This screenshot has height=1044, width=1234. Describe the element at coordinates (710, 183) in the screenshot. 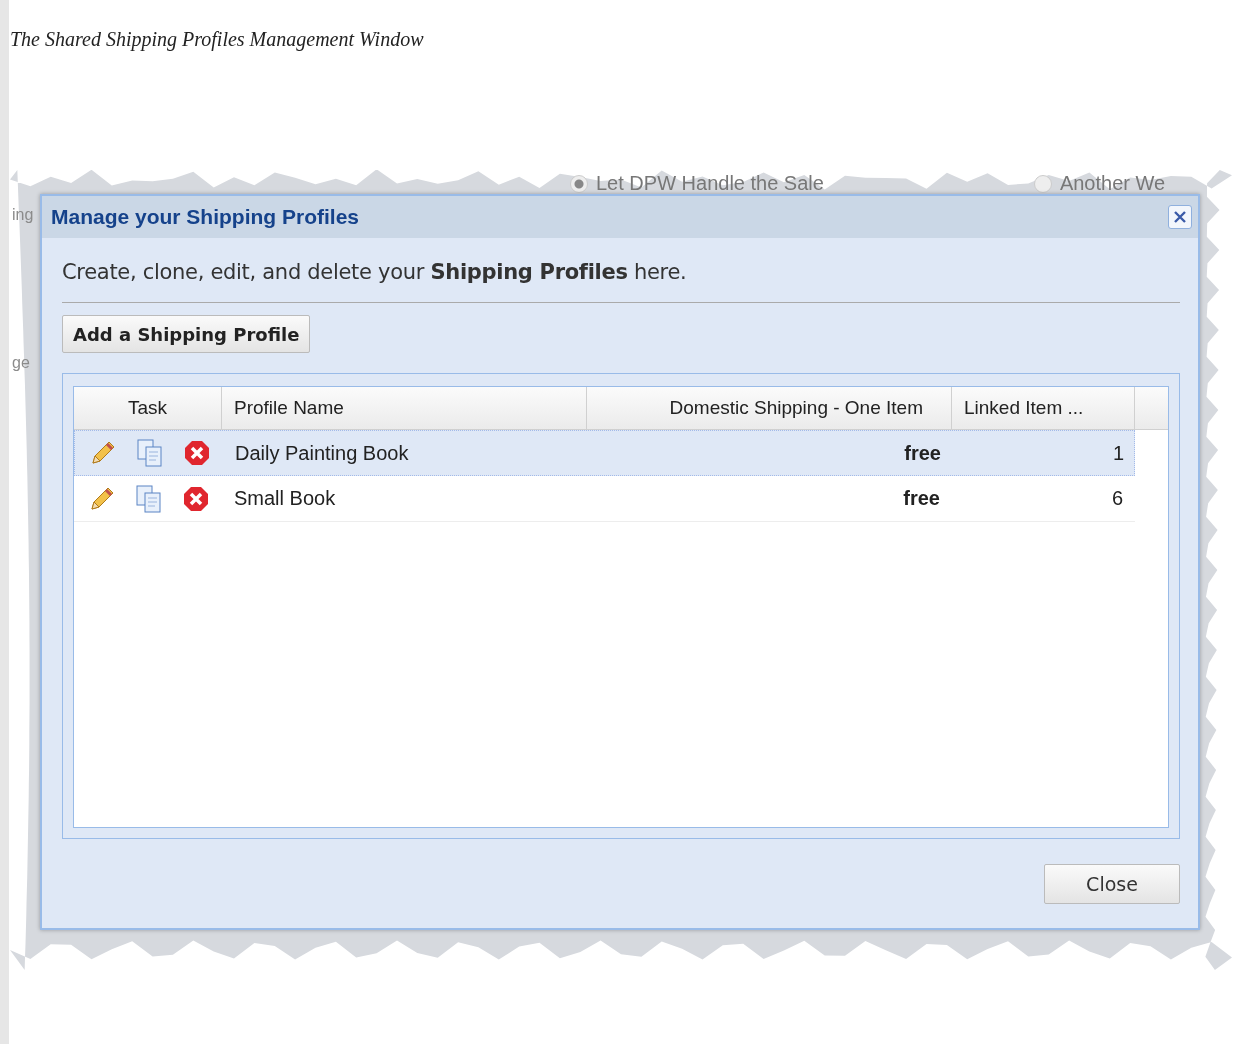

I see `radio-label: Let DPW Handle the Sale` at that location.